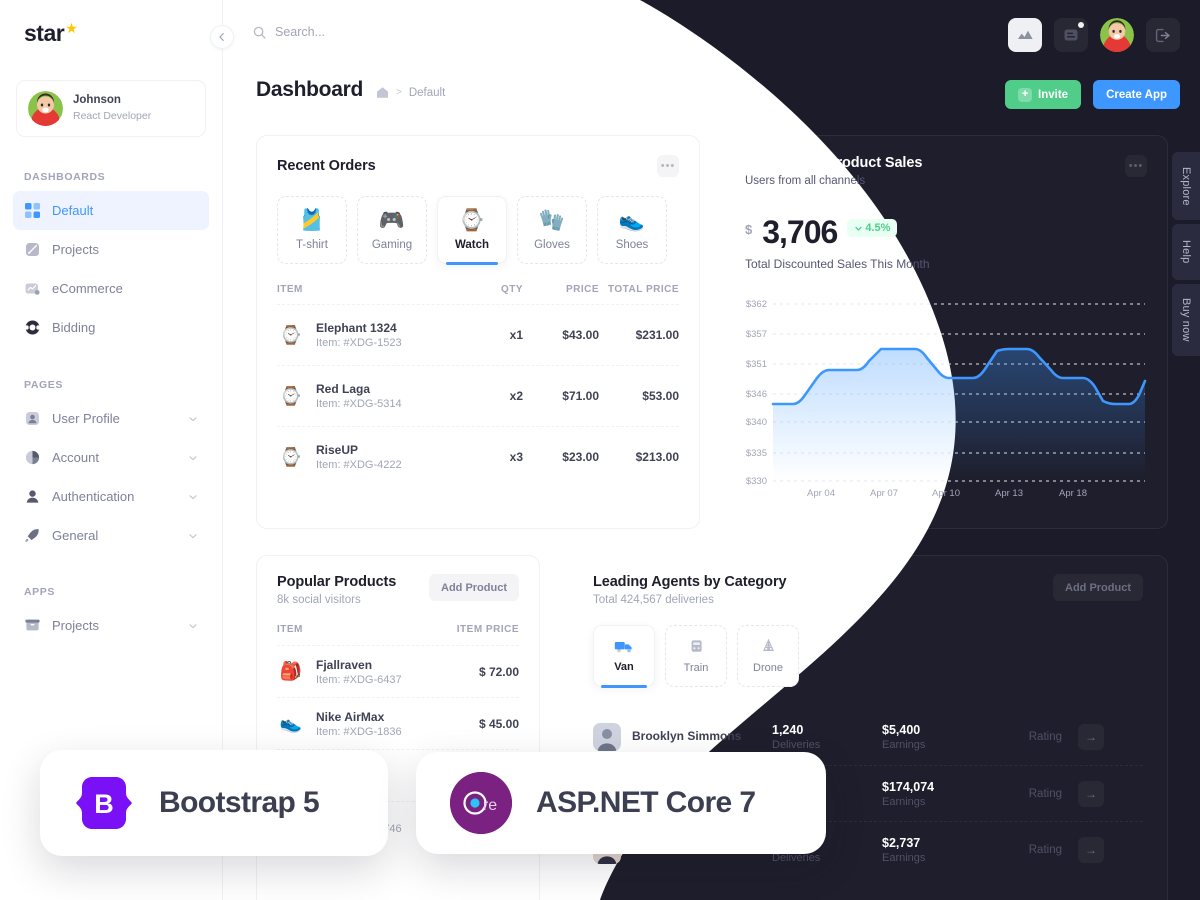 This screenshot has width=1200, height=900. Describe the element at coordinates (382, 92) in the screenshot. I see `home-icon` at that location.